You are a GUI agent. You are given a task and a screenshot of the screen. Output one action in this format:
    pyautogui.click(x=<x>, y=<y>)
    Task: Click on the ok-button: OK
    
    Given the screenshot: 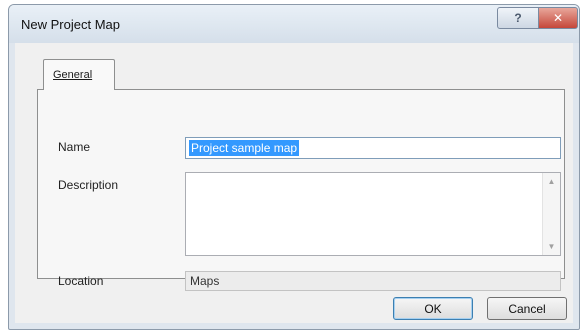 What is the action you would take?
    pyautogui.click(x=433, y=308)
    